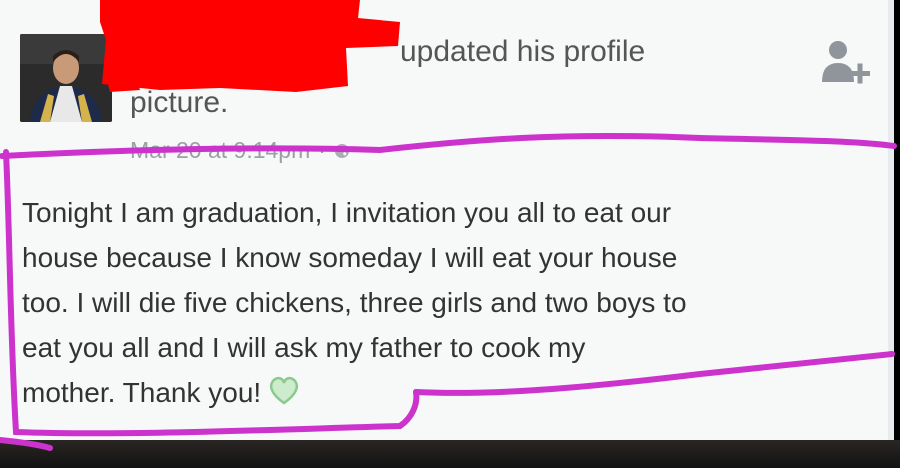 The width and height of the screenshot is (900, 468). What do you see at coordinates (846, 64) in the screenshot?
I see `add-friend-icon` at bounding box center [846, 64].